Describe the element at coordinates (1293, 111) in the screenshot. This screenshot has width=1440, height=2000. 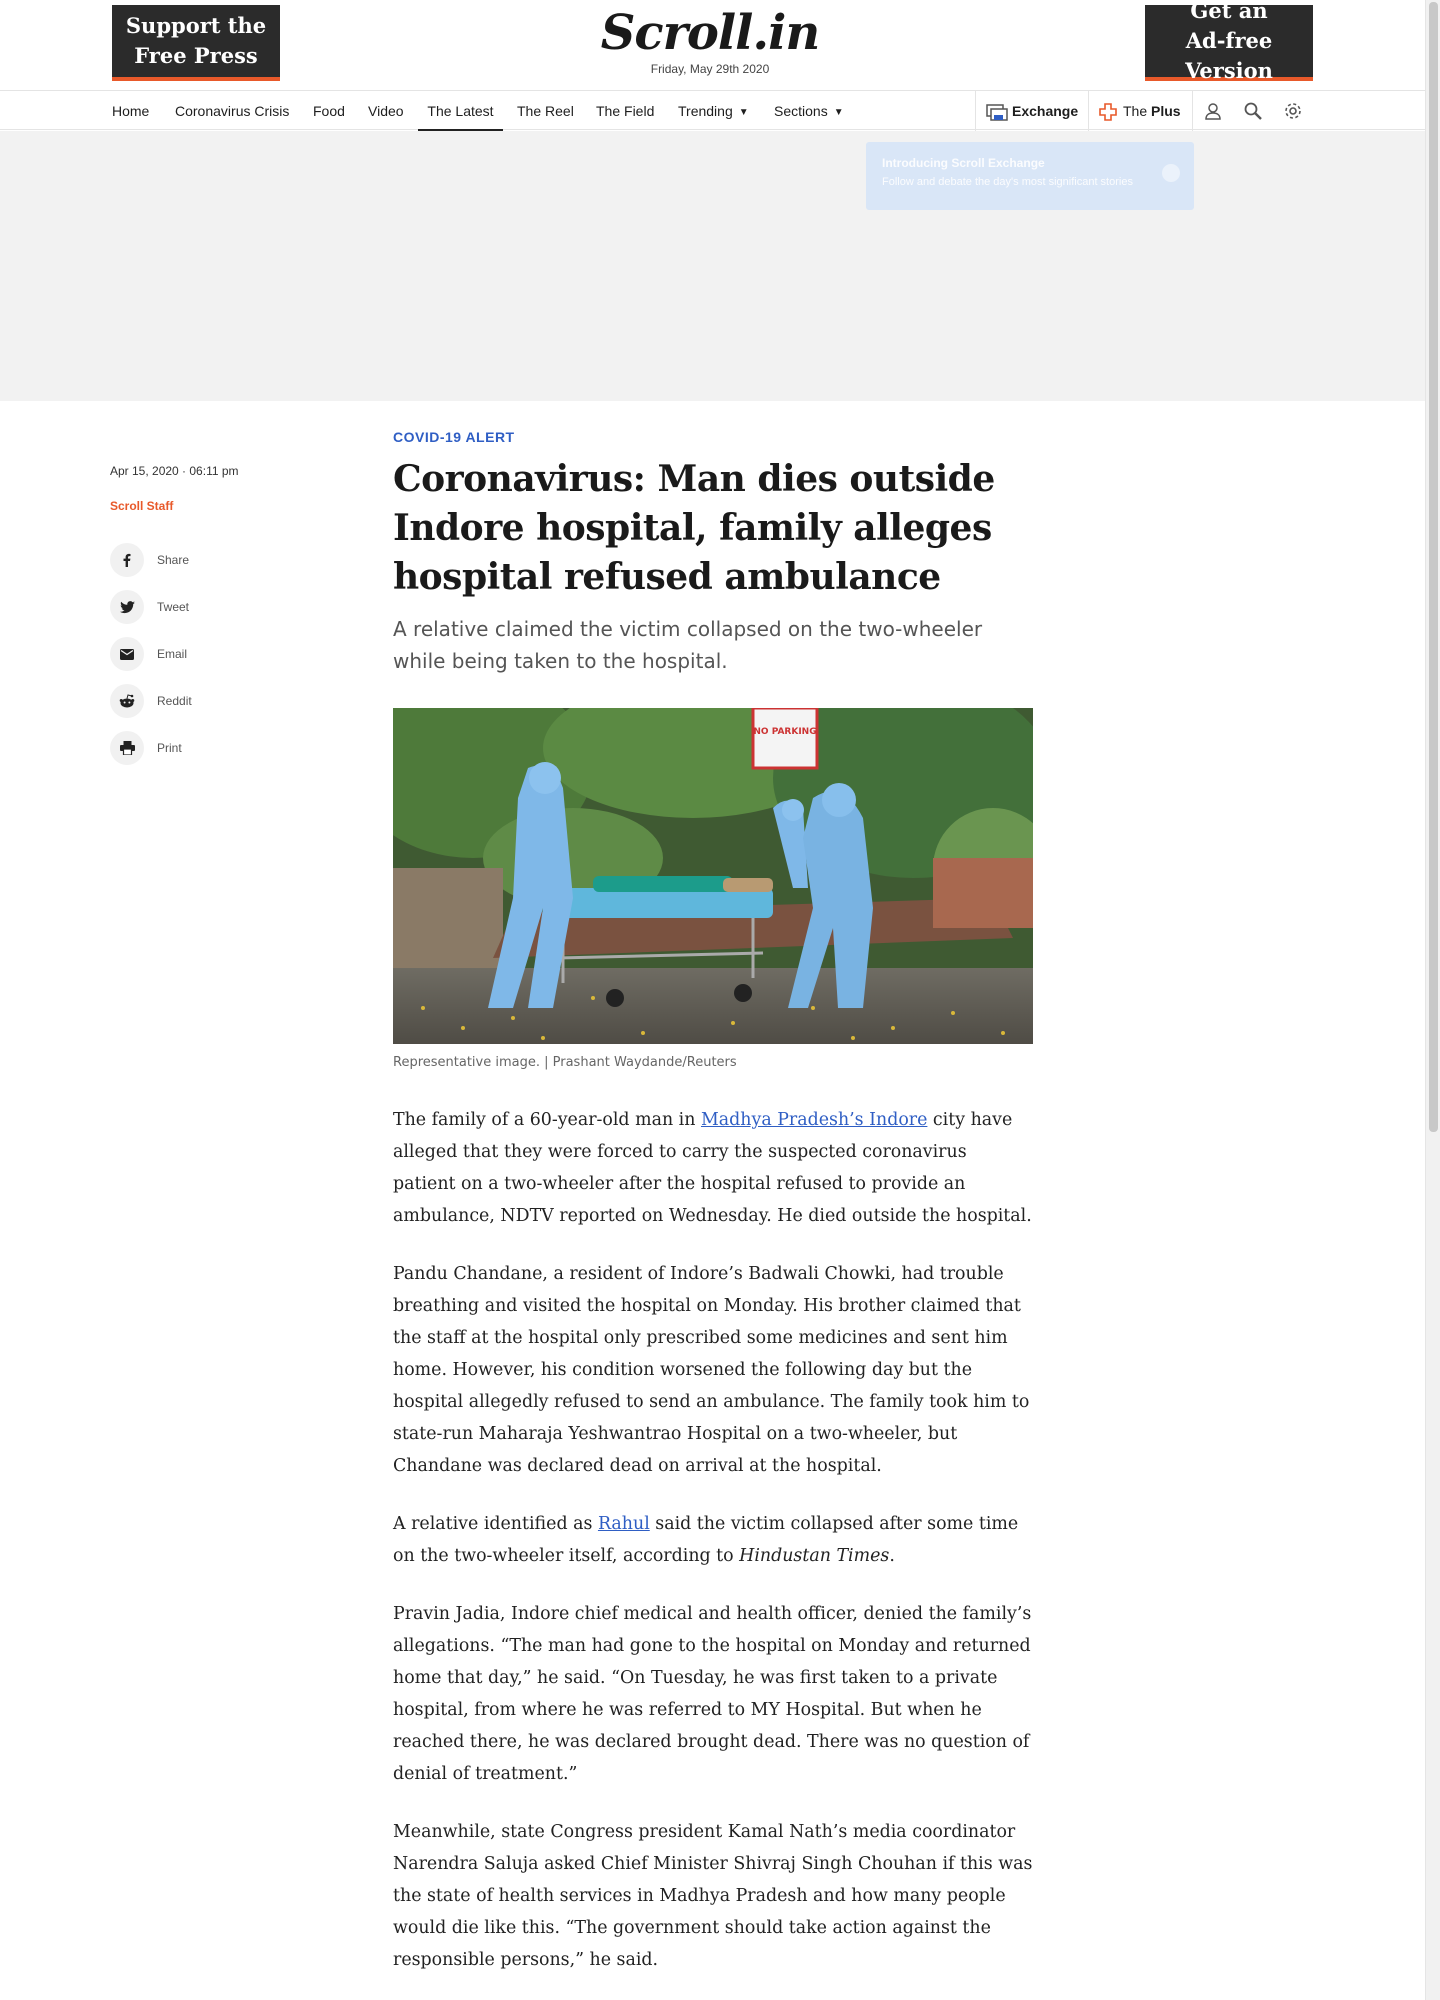
I see `gear-icon` at that location.